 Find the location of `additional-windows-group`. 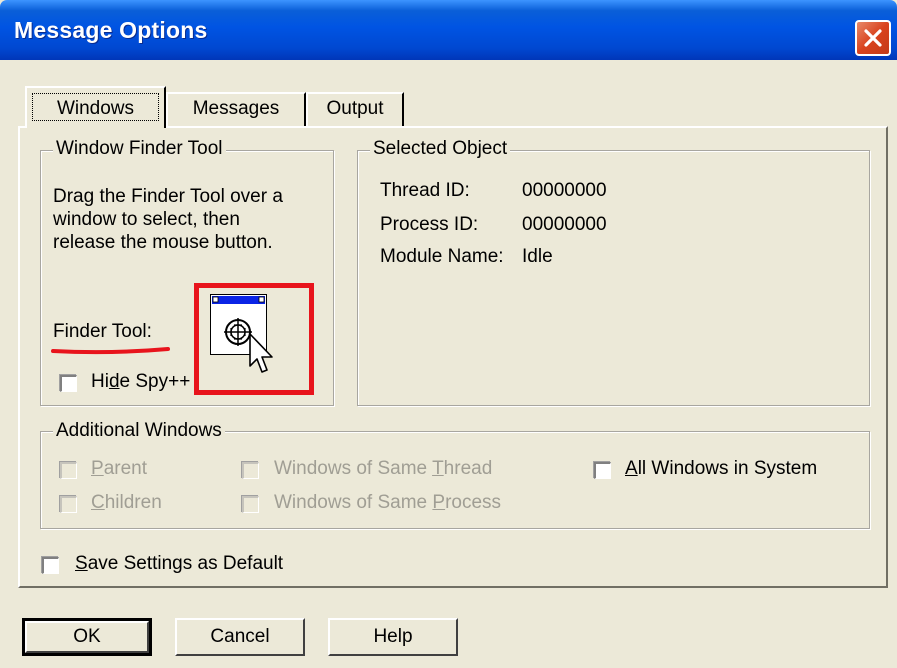

additional-windows-group is located at coordinates (455, 480).